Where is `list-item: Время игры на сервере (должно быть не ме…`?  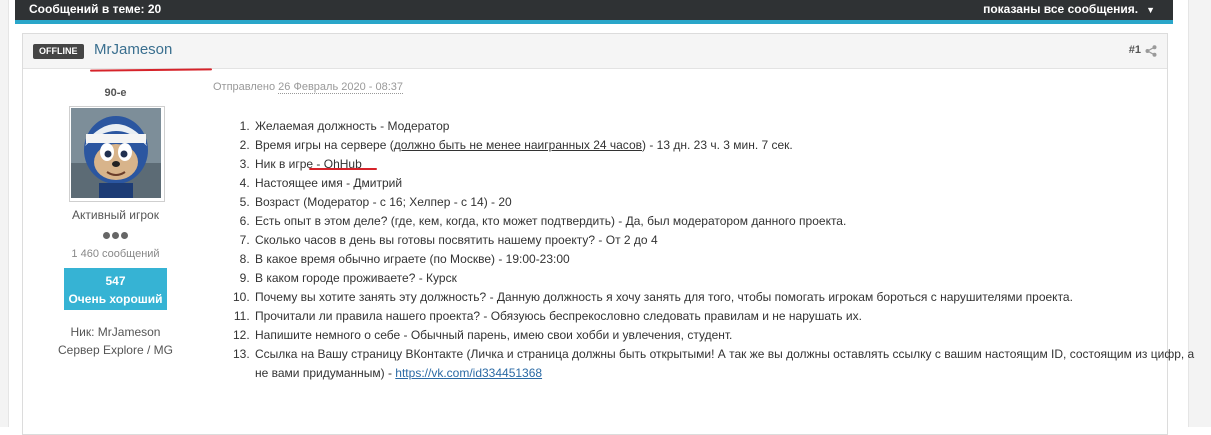
list-item: Время игры на сервере (должно быть не ме… is located at coordinates (728, 145).